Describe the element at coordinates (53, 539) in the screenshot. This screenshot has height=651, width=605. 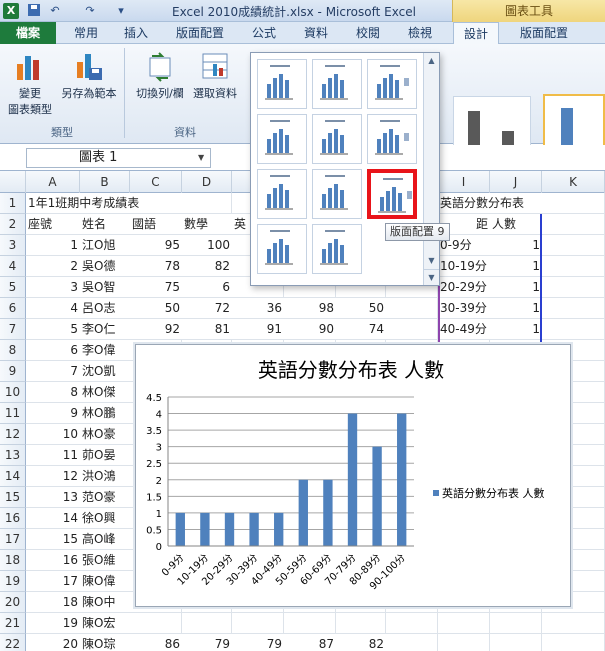
I see `cell-value: 15` at that location.